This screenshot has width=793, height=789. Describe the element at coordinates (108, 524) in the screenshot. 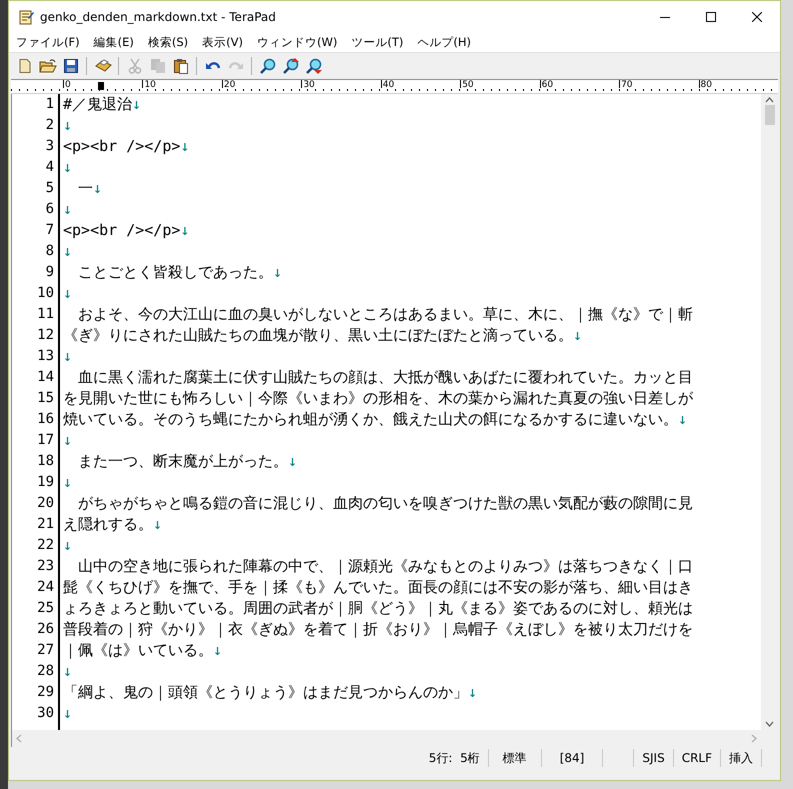

I see `text-line: え隠れする。` at that location.